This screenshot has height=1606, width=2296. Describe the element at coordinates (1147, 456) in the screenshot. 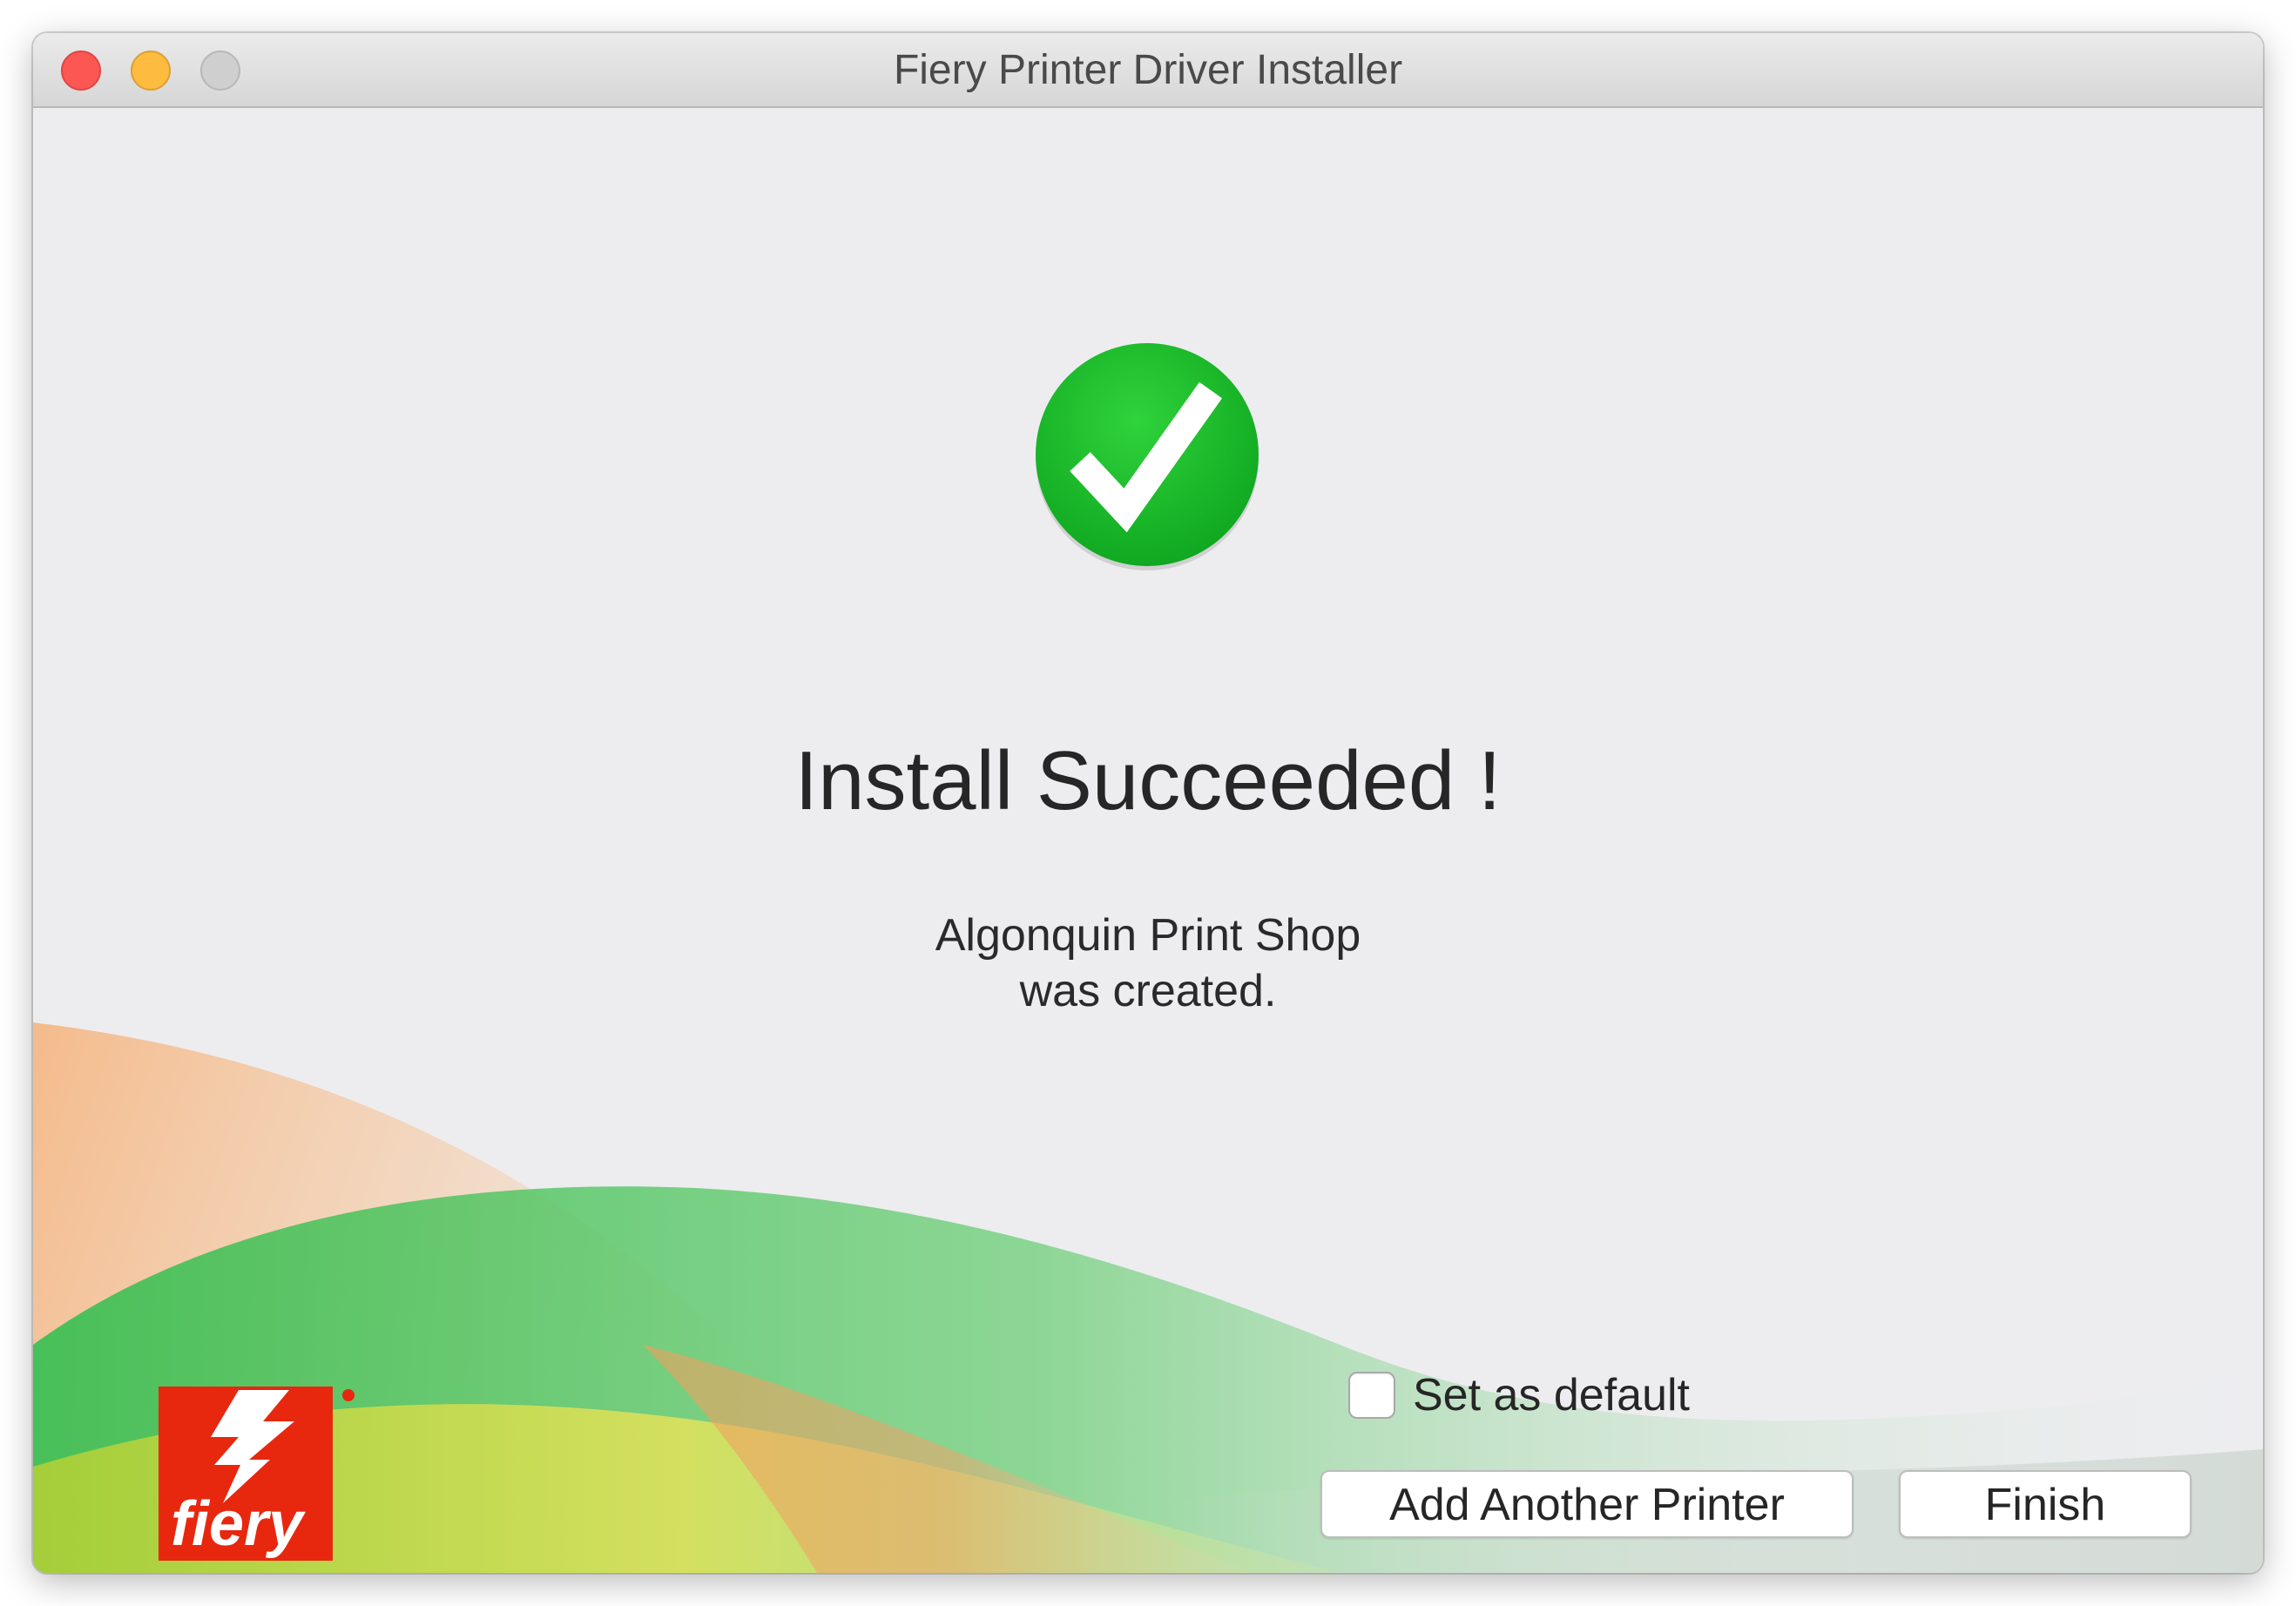

I see `checkmark-circle-icon` at that location.